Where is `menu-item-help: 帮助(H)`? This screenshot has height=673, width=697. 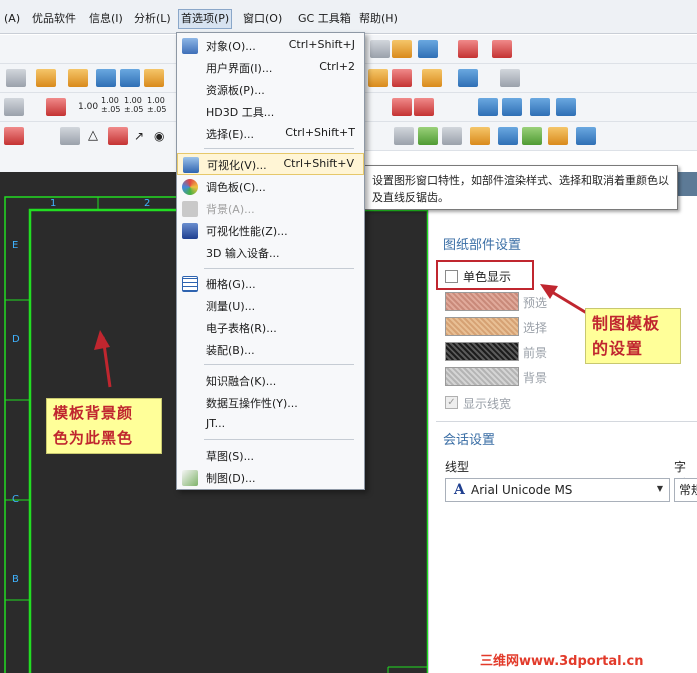 menu-item-help: 帮助(H) is located at coordinates (378, 19).